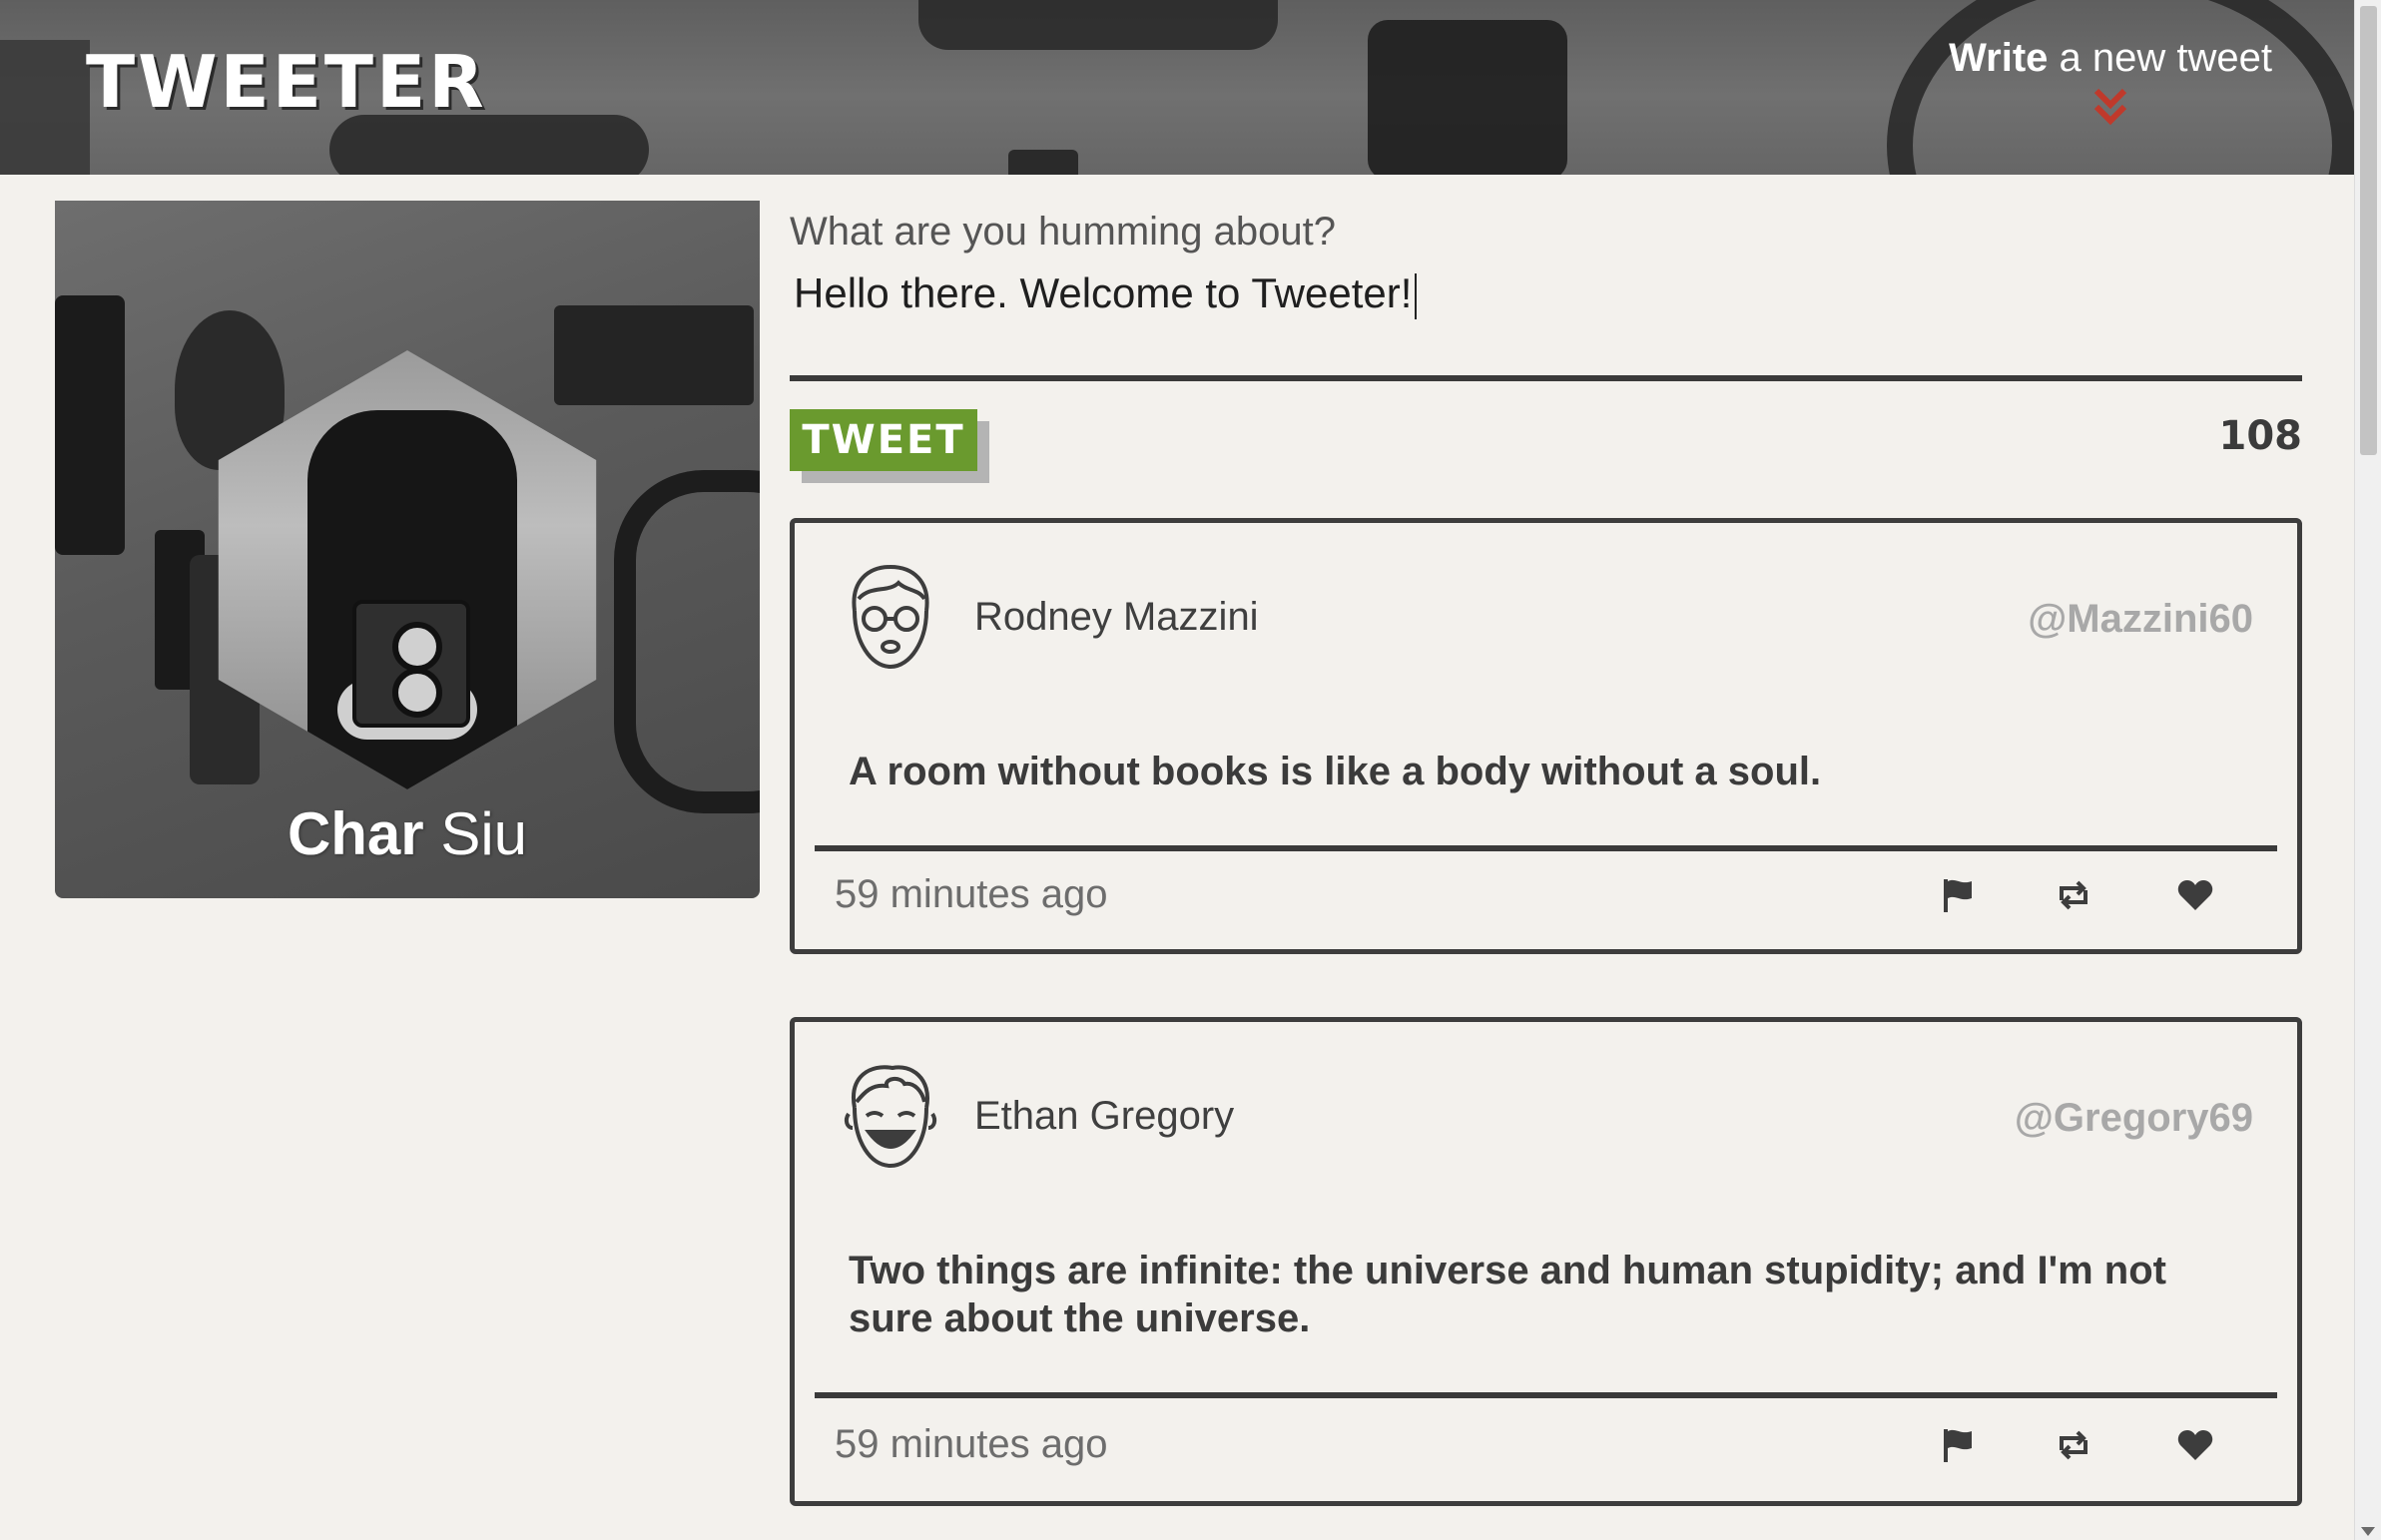 The height and width of the screenshot is (1540, 2381). Describe the element at coordinates (1116, 617) in the screenshot. I see `tweet-author-name: Rodney Mazzini` at that location.